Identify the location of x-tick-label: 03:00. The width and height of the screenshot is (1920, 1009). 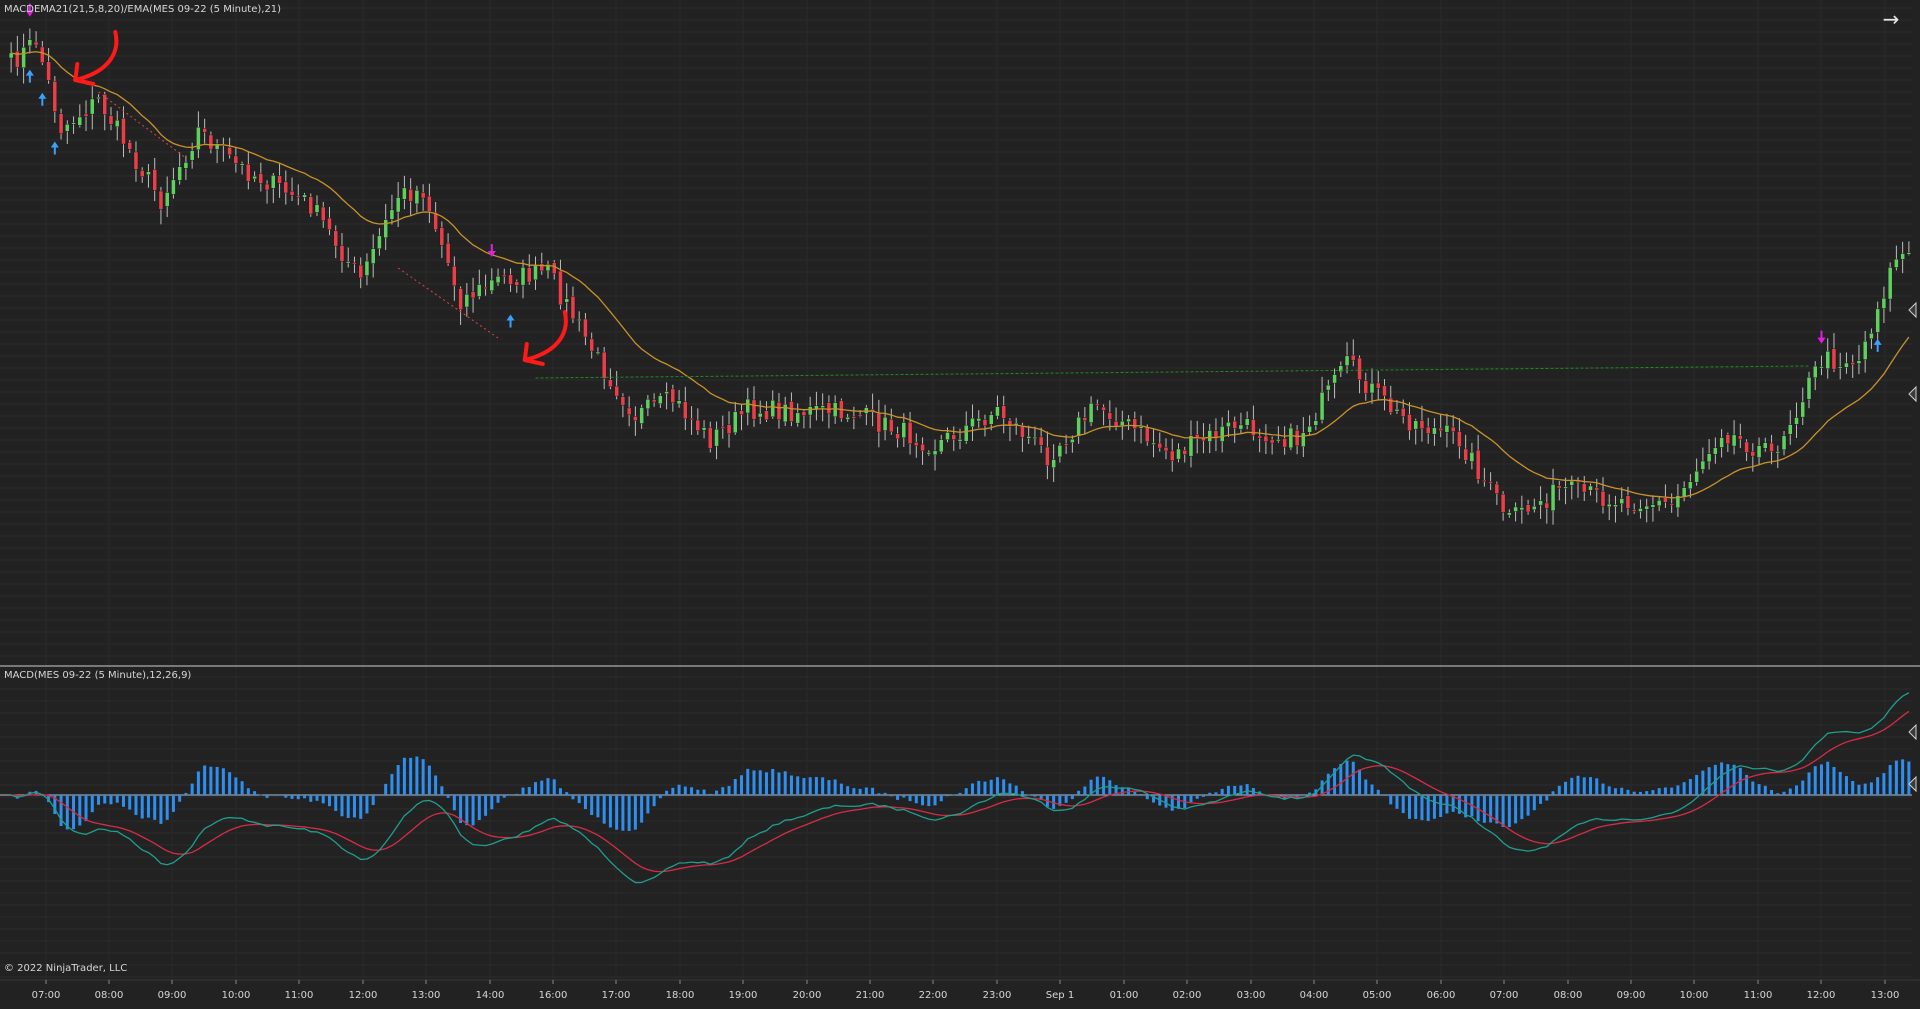
(1251, 995).